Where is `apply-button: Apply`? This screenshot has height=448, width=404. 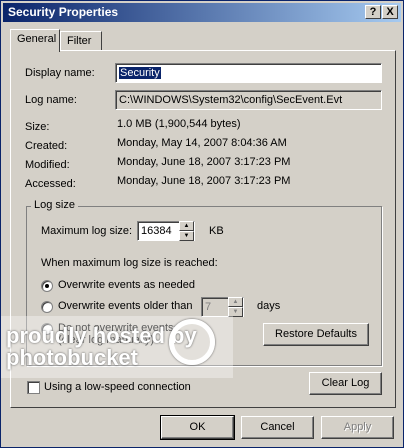 apply-button: Apply is located at coordinates (357, 427).